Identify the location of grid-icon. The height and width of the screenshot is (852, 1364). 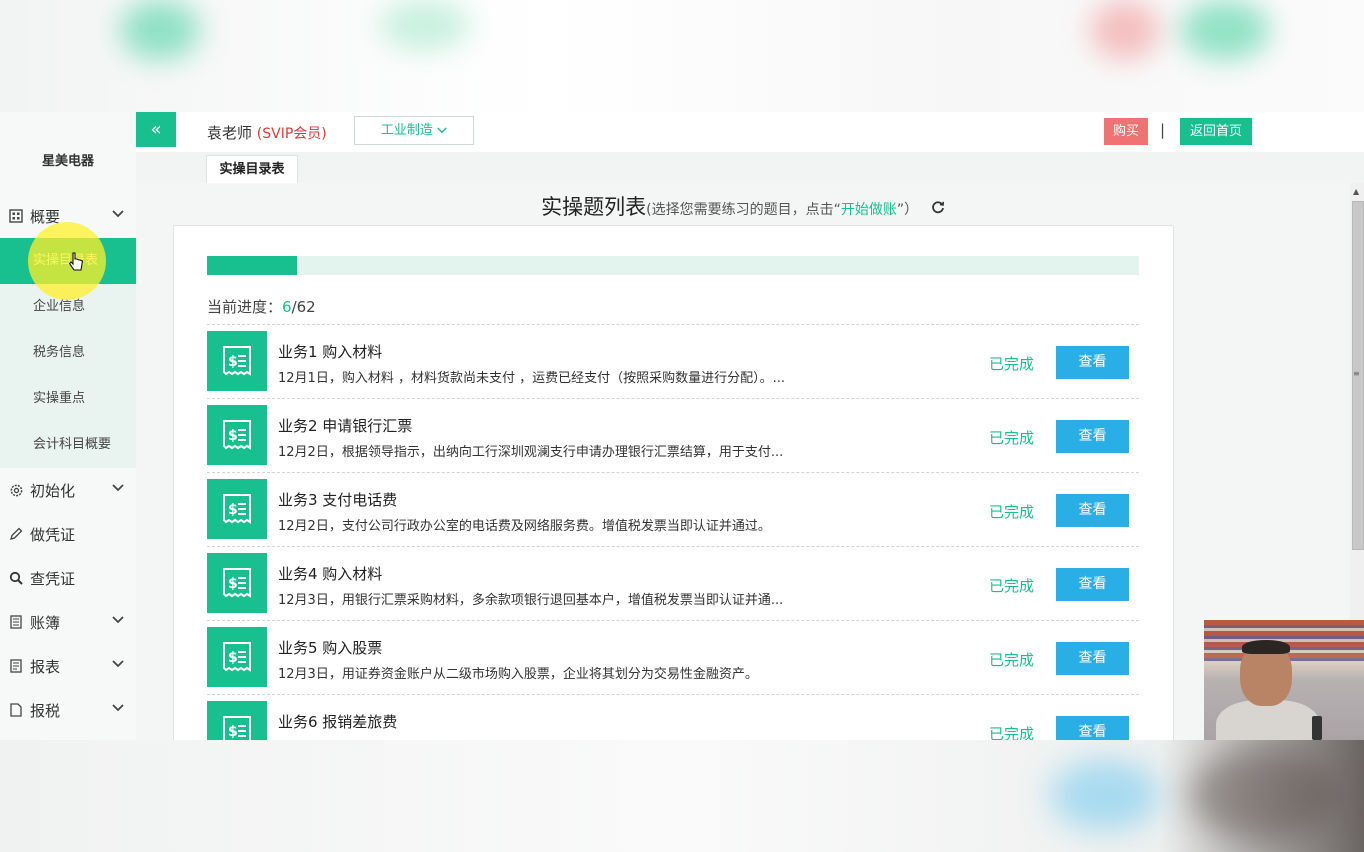
(16, 216).